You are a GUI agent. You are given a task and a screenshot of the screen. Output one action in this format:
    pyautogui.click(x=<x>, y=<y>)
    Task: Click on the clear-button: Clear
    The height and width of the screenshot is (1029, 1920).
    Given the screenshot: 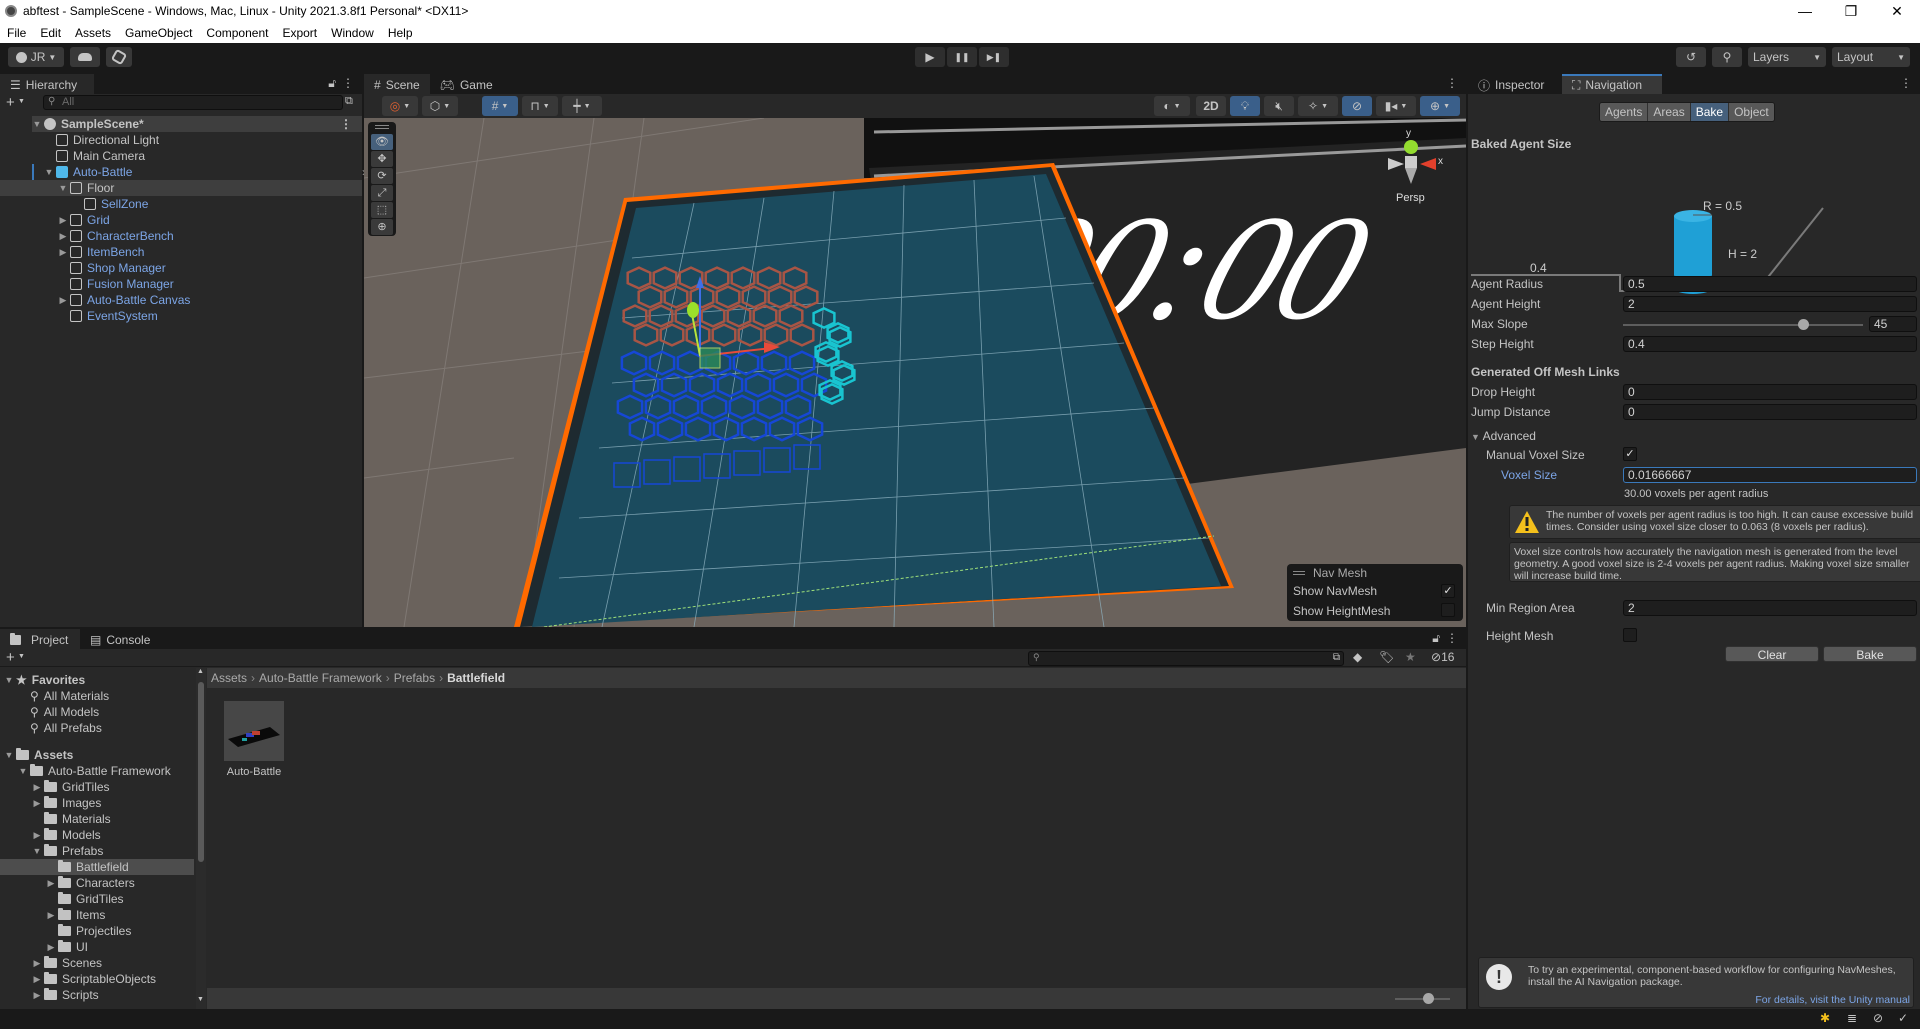 What is the action you would take?
    pyautogui.click(x=1772, y=654)
    